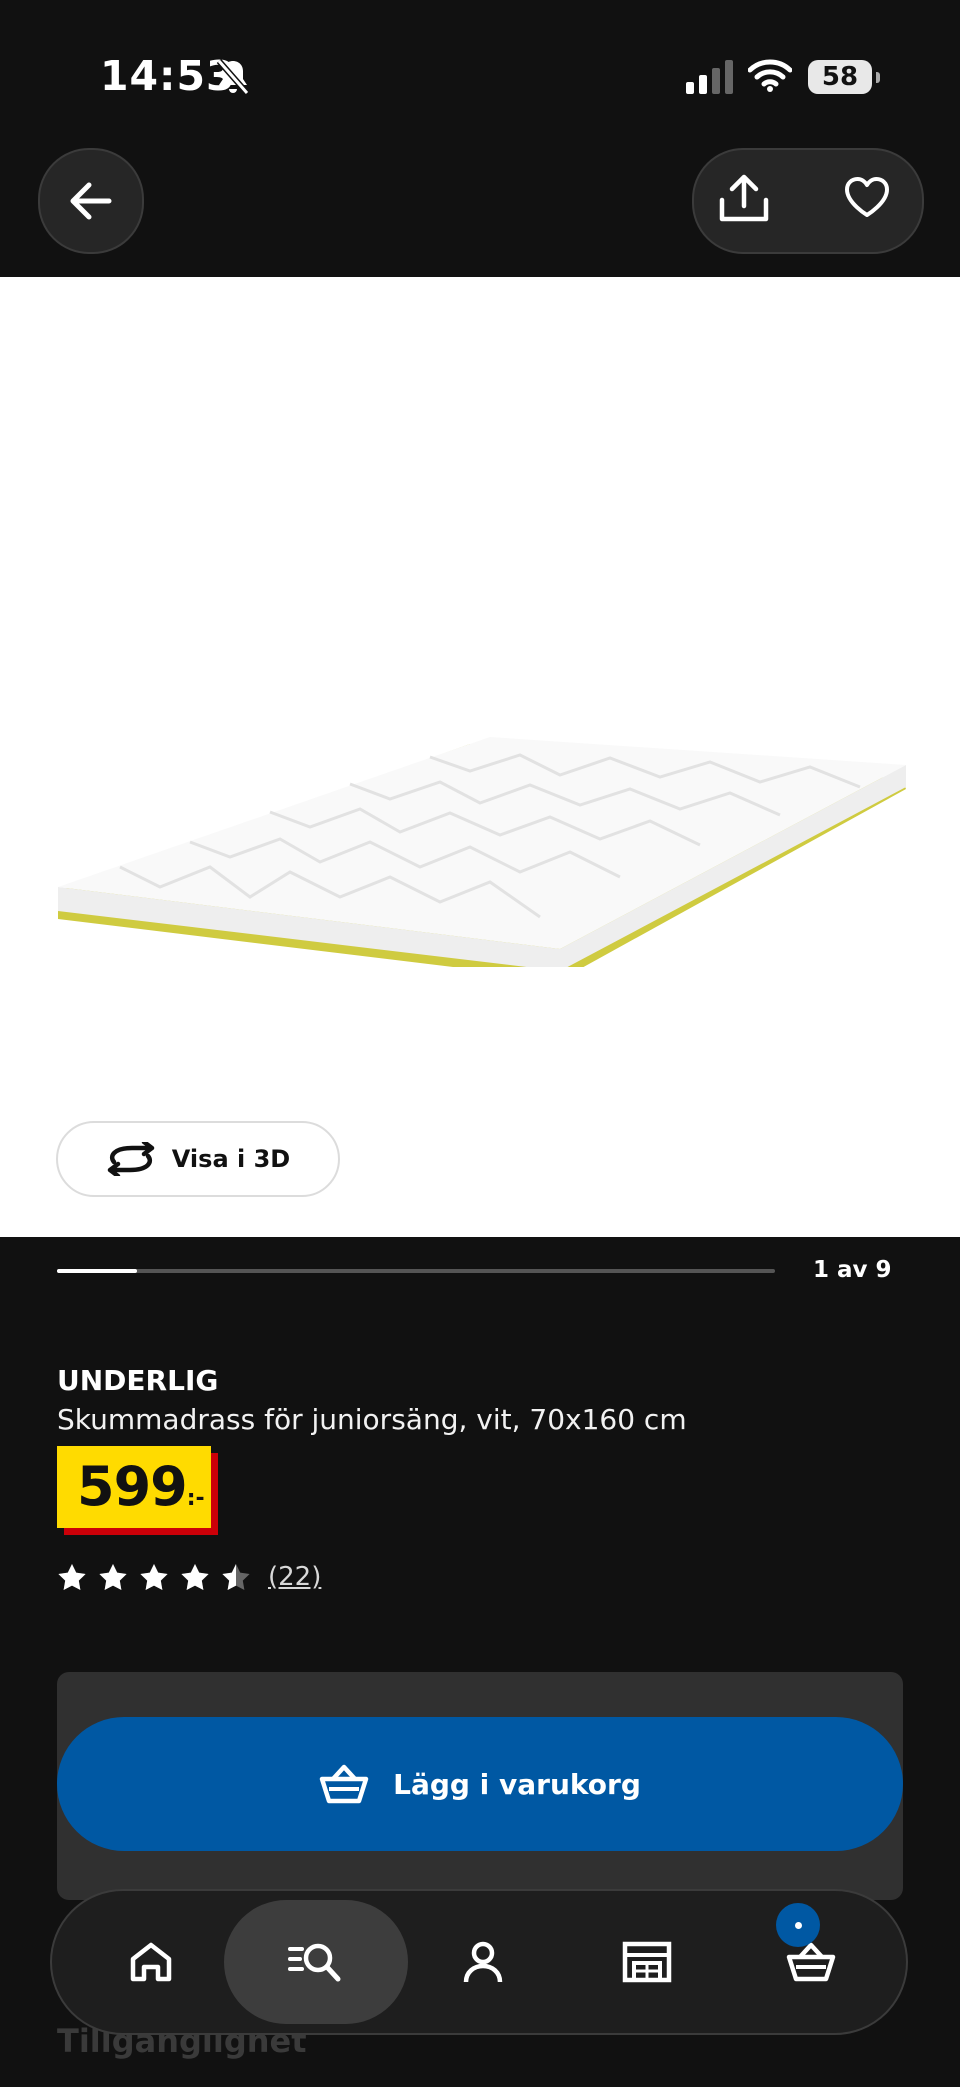 The width and height of the screenshot is (960, 2087). Describe the element at coordinates (482, 852) in the screenshot. I see `product-image` at that location.